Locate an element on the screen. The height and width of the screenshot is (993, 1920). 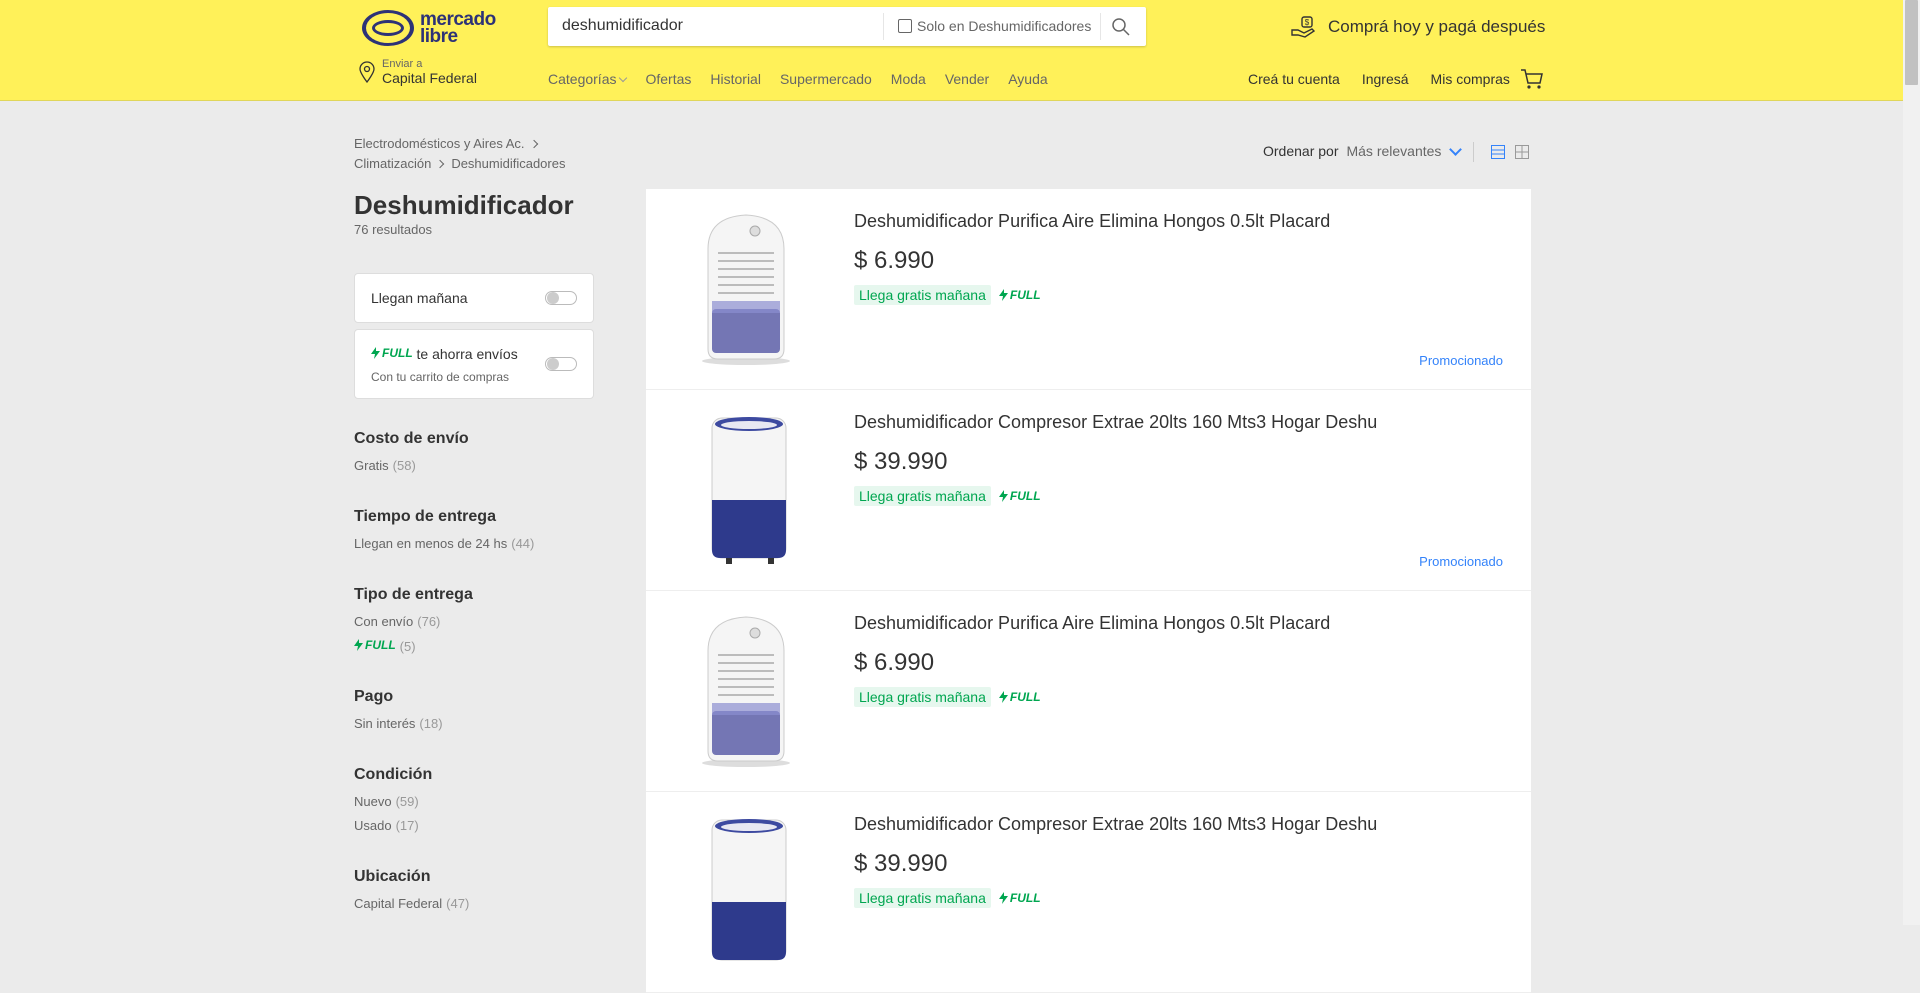
mercadolibre-logo: mercado libre is located at coordinates (432, 28).